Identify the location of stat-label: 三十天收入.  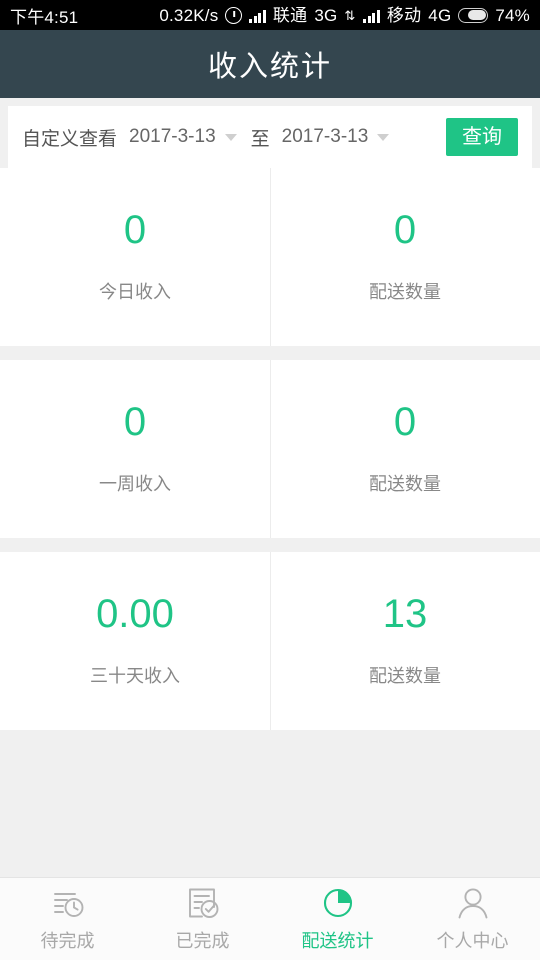
(135, 676).